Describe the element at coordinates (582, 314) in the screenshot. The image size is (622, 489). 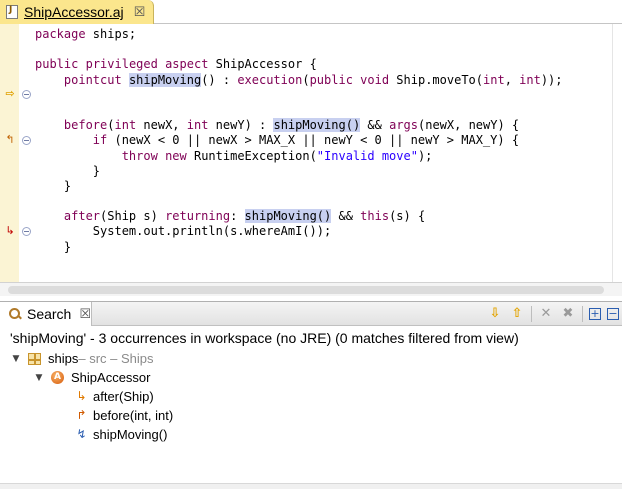
I see `toolbar-divider` at that location.